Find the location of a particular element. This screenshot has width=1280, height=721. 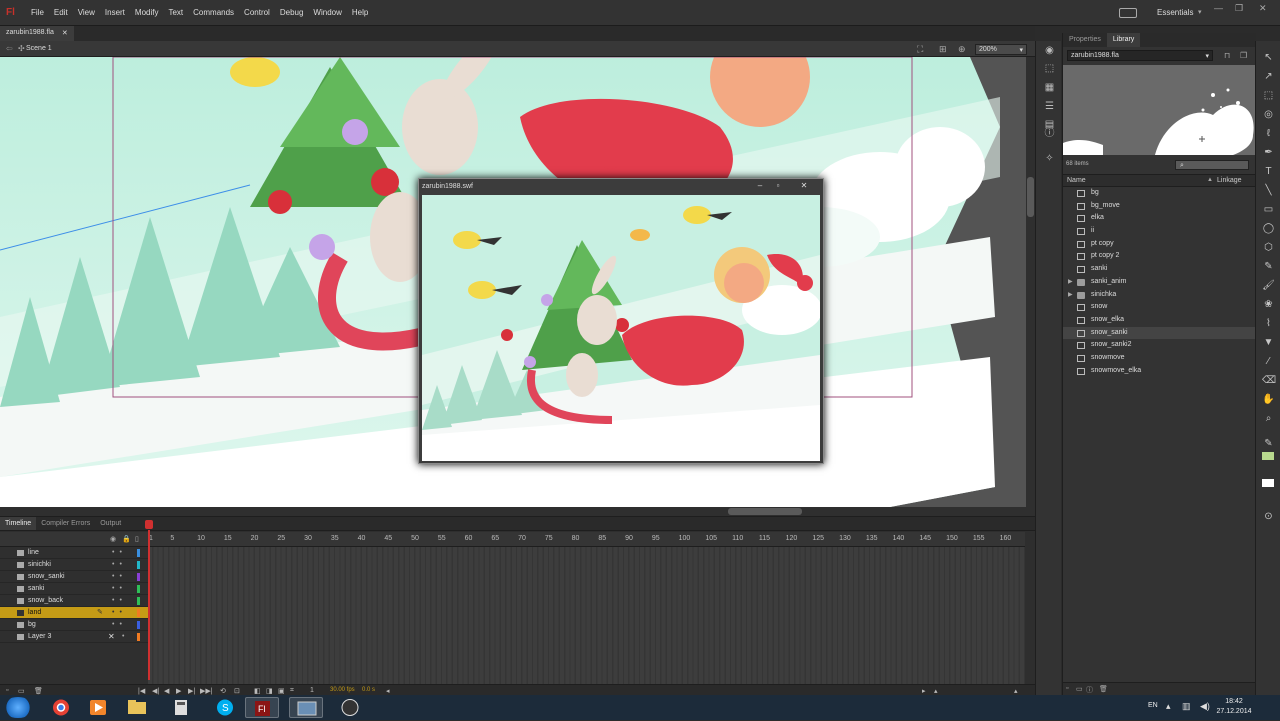

menu-debug: Debug is located at coordinates (292, 12).